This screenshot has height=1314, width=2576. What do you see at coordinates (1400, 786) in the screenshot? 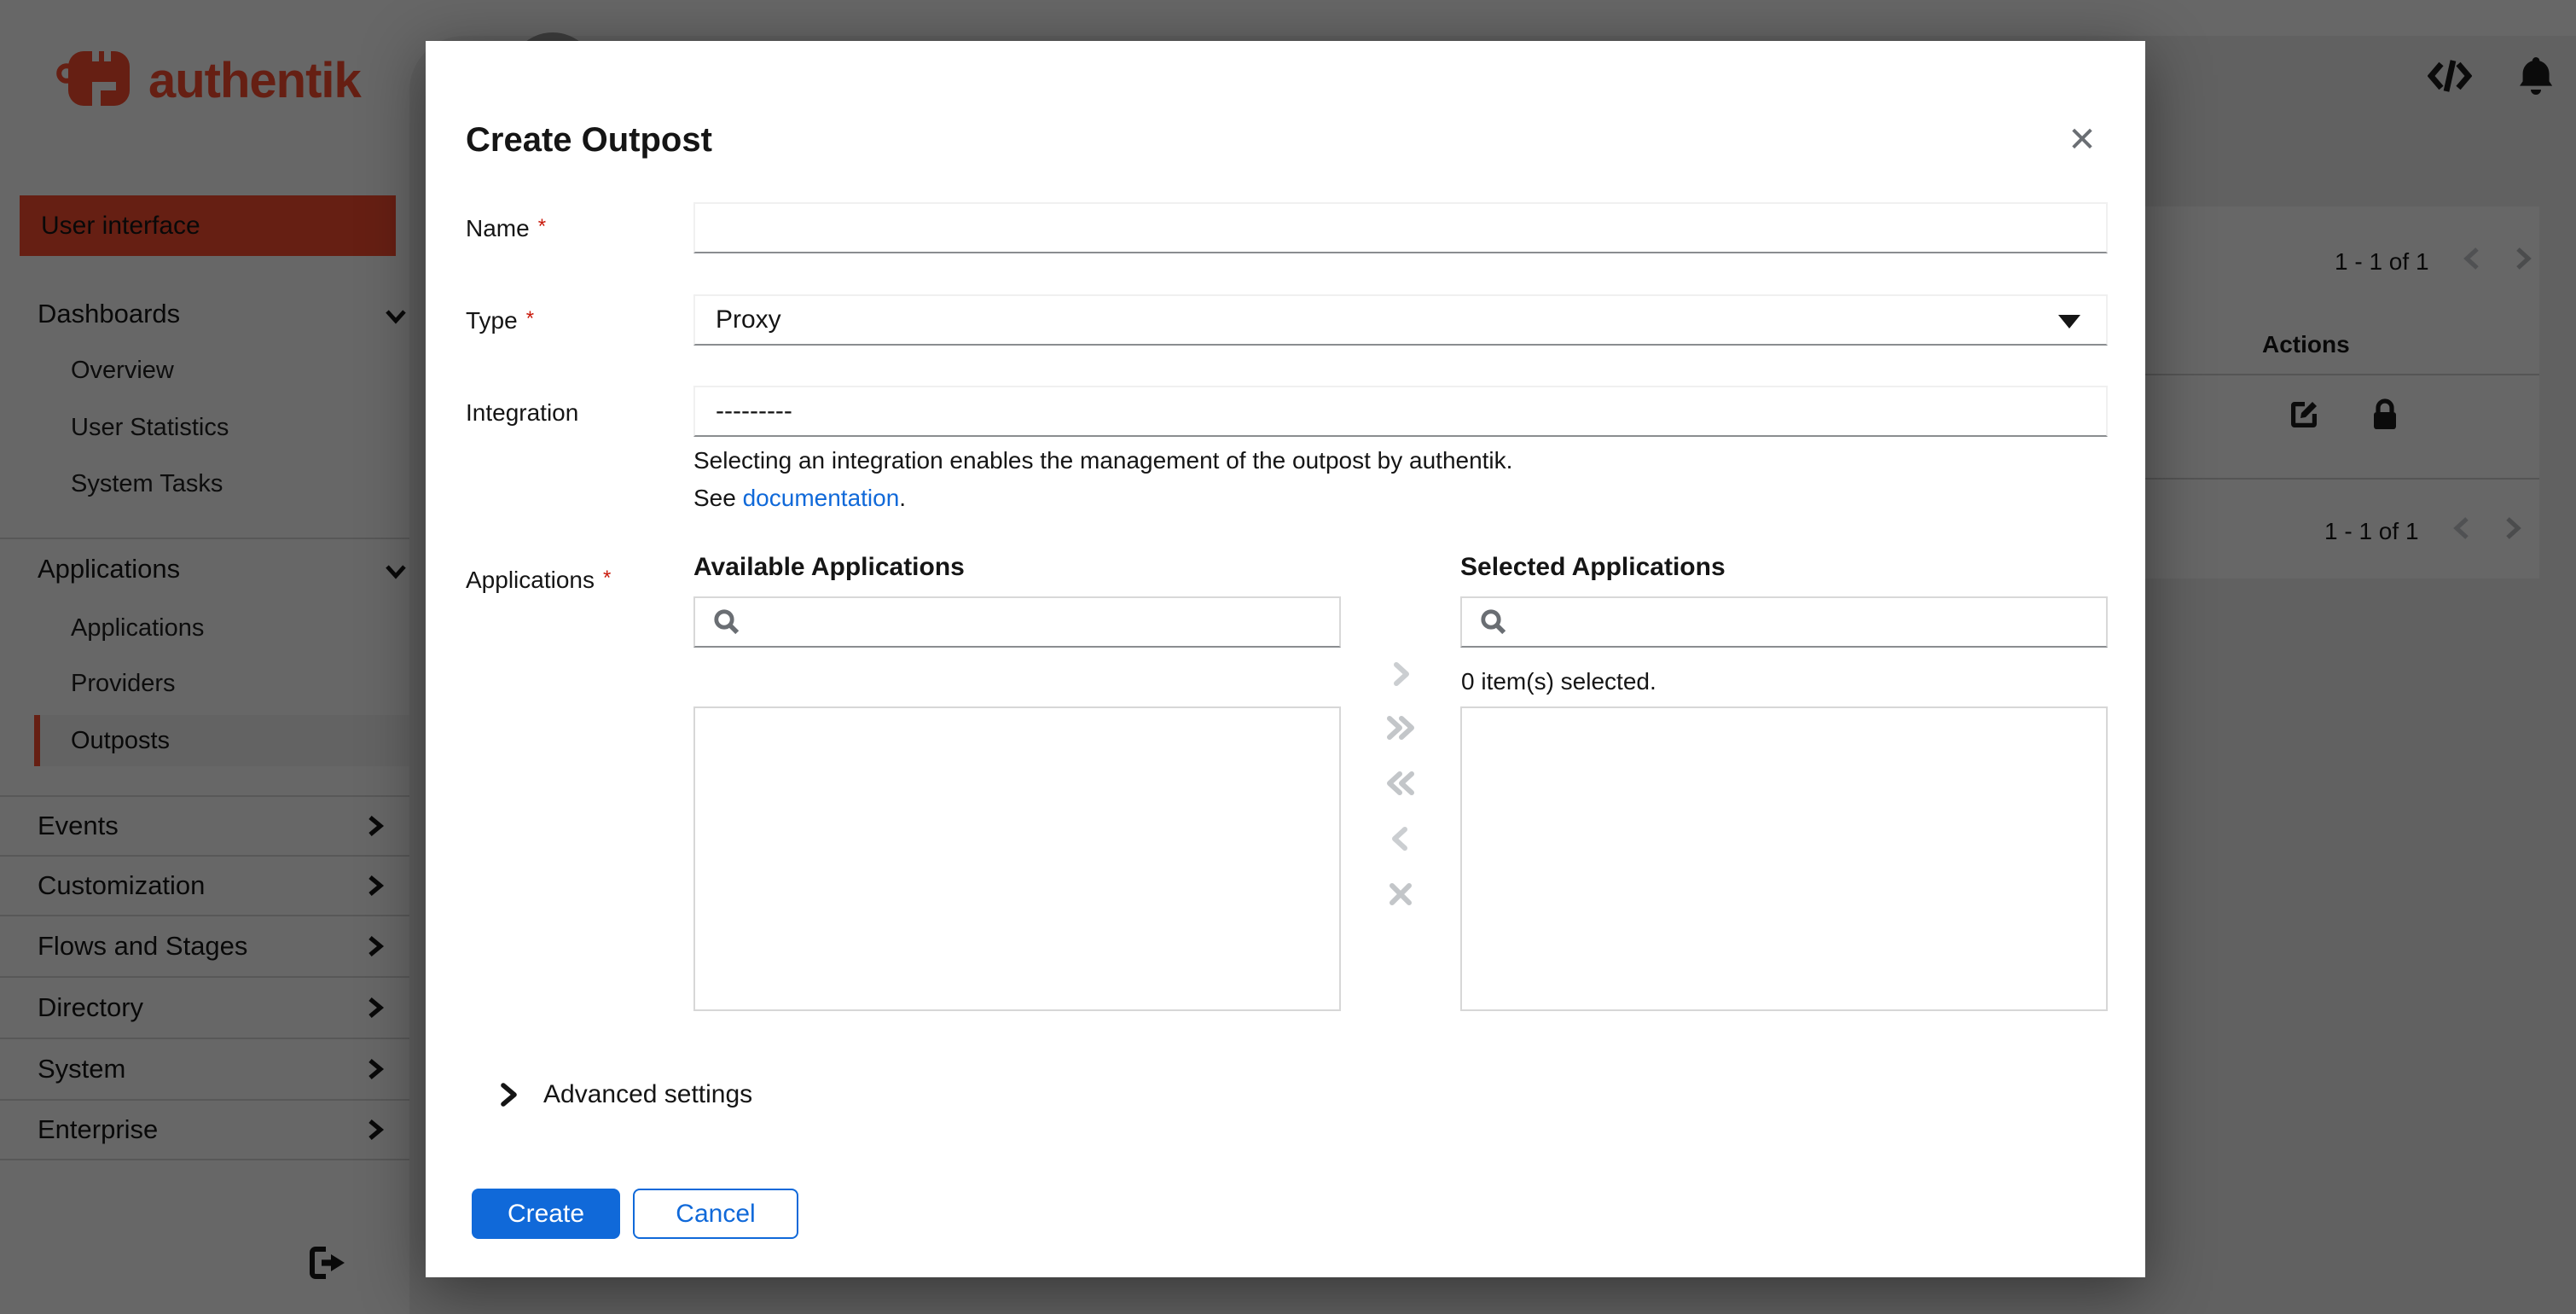
I see `move-all-left-icon` at bounding box center [1400, 786].